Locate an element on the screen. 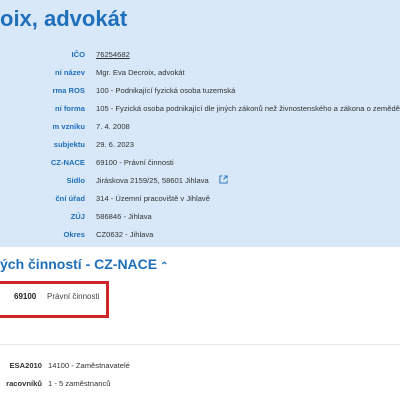 This screenshot has width=400, height=400. detail-label: ční úřad is located at coordinates (70, 198).